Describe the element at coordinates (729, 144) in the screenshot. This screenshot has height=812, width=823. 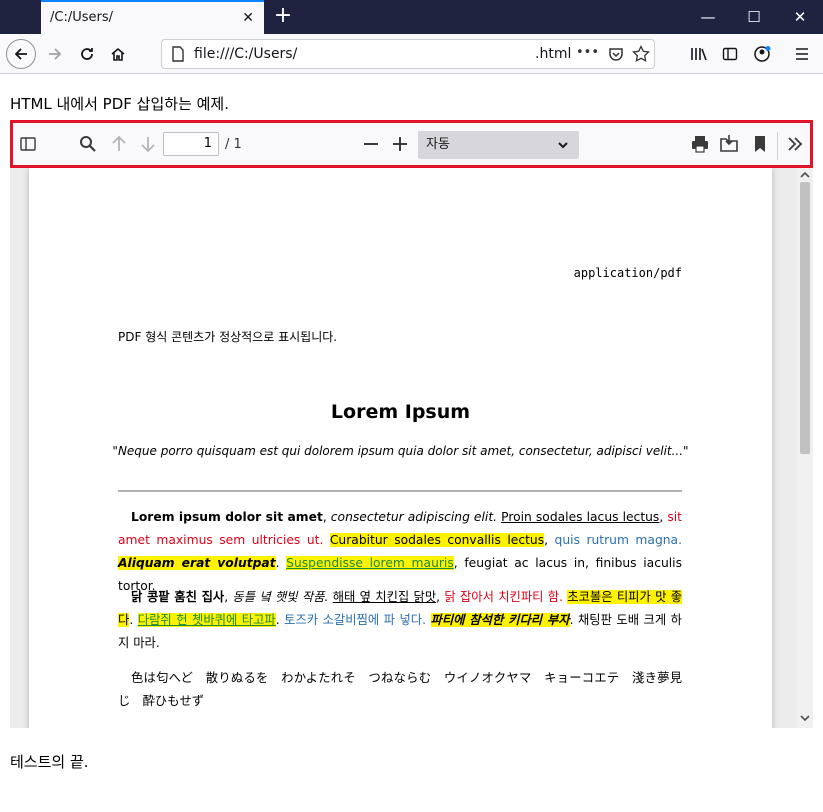
I see `save-icon` at that location.